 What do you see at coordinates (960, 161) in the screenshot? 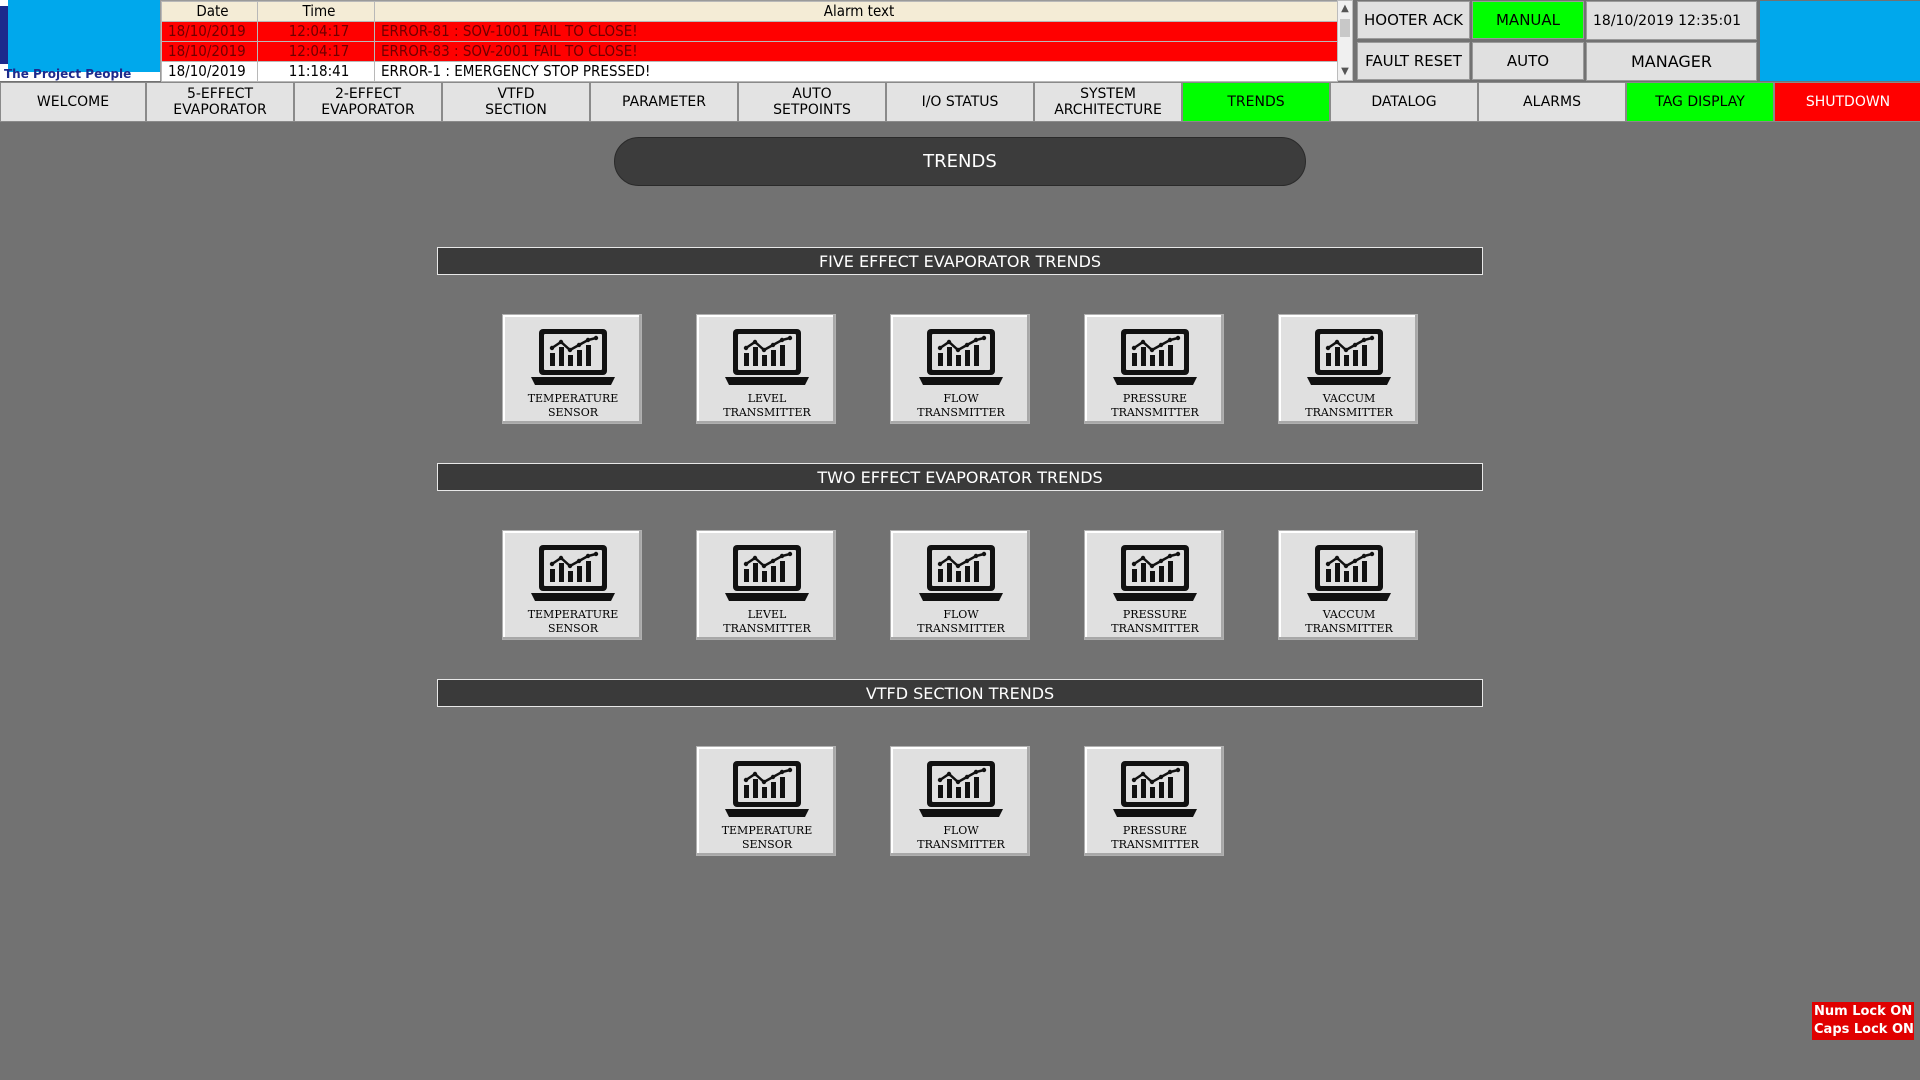
I see `page-title: TRENDS` at bounding box center [960, 161].